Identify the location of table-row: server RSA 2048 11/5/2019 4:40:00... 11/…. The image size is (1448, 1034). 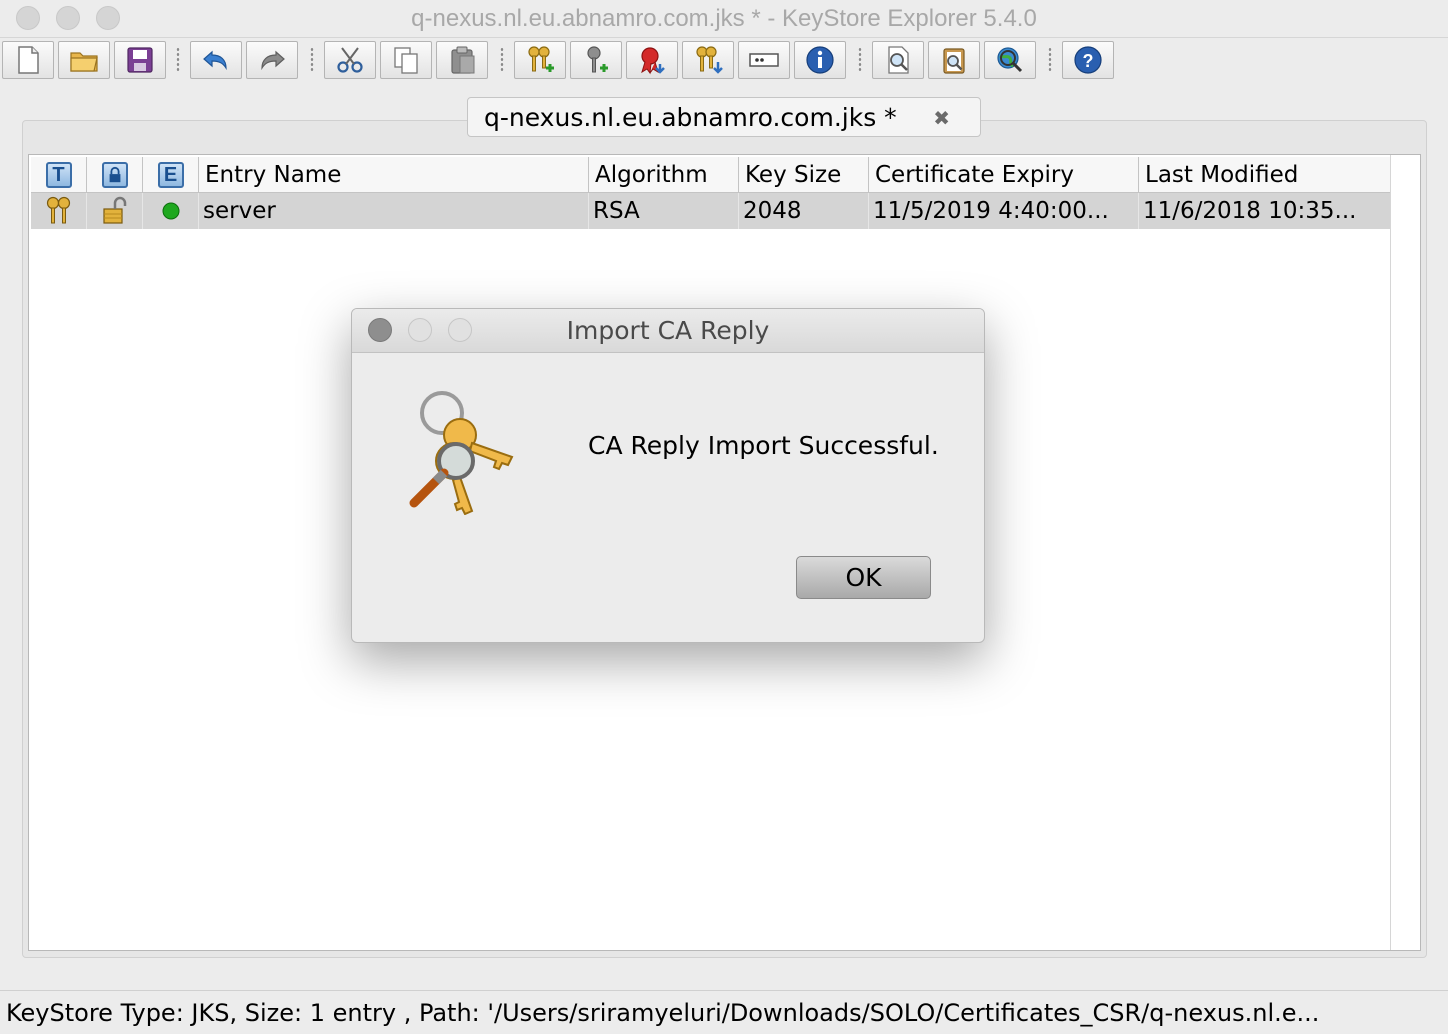
(711, 211).